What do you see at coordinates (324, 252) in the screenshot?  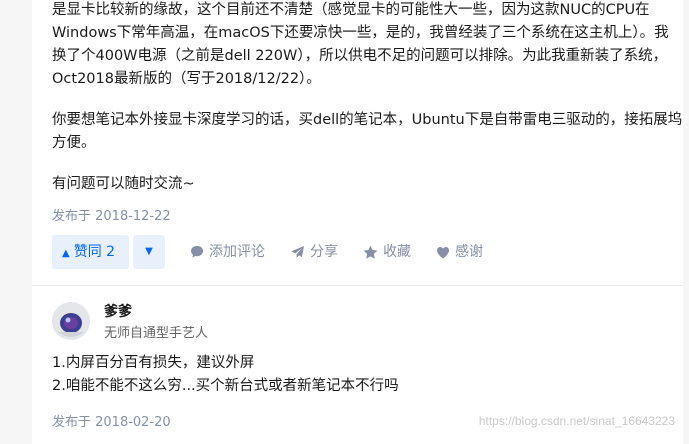 I see `share-label: 分享` at bounding box center [324, 252].